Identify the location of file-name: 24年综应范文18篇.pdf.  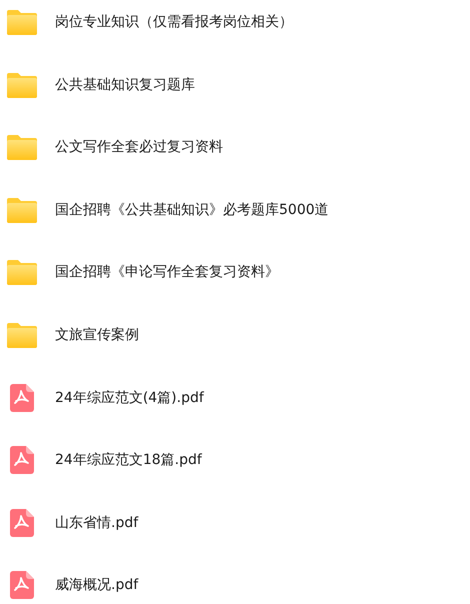
(128, 460).